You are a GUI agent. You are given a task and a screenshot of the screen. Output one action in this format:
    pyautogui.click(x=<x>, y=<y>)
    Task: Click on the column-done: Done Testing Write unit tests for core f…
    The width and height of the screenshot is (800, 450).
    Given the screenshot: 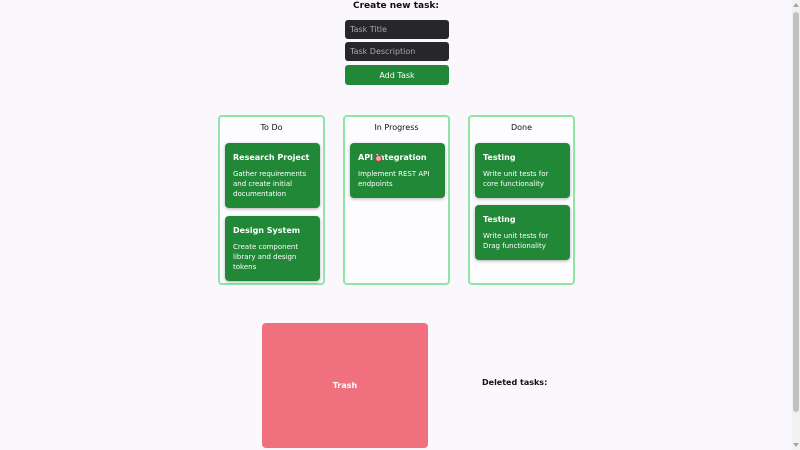 What is the action you would take?
    pyautogui.click(x=521, y=200)
    